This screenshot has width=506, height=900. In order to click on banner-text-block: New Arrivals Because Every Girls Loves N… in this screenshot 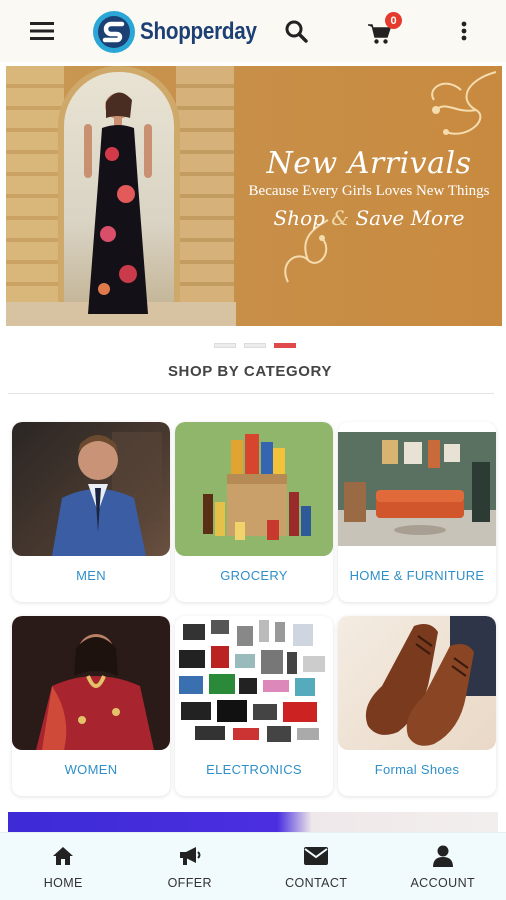, I will do `click(369, 188)`.